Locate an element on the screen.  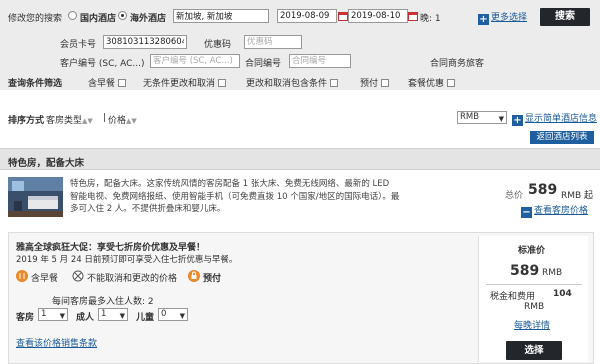
feature-no-cancel: 不能取消和更改的价格 is located at coordinates (132, 279).